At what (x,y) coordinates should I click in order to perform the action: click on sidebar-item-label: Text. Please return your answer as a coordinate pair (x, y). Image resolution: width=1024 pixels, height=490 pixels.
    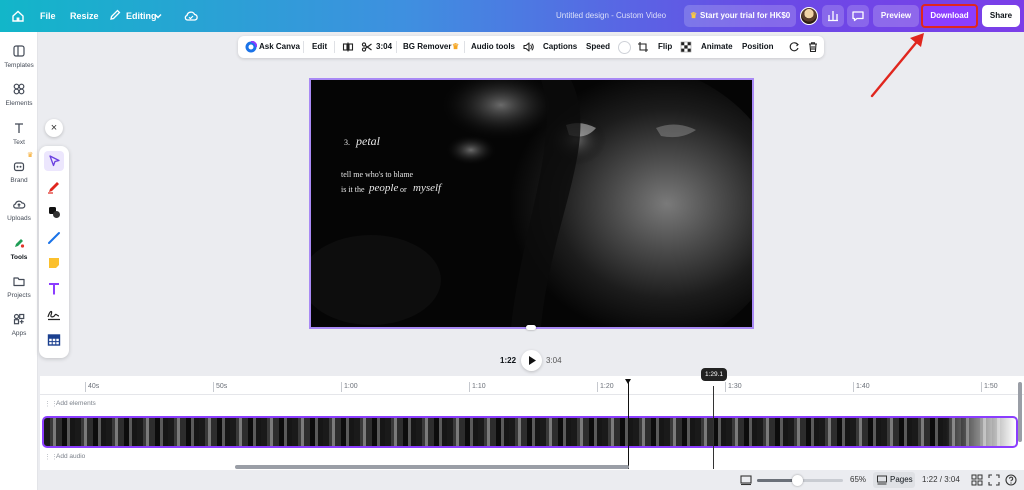
    Looking at the image, I should click on (19, 142).